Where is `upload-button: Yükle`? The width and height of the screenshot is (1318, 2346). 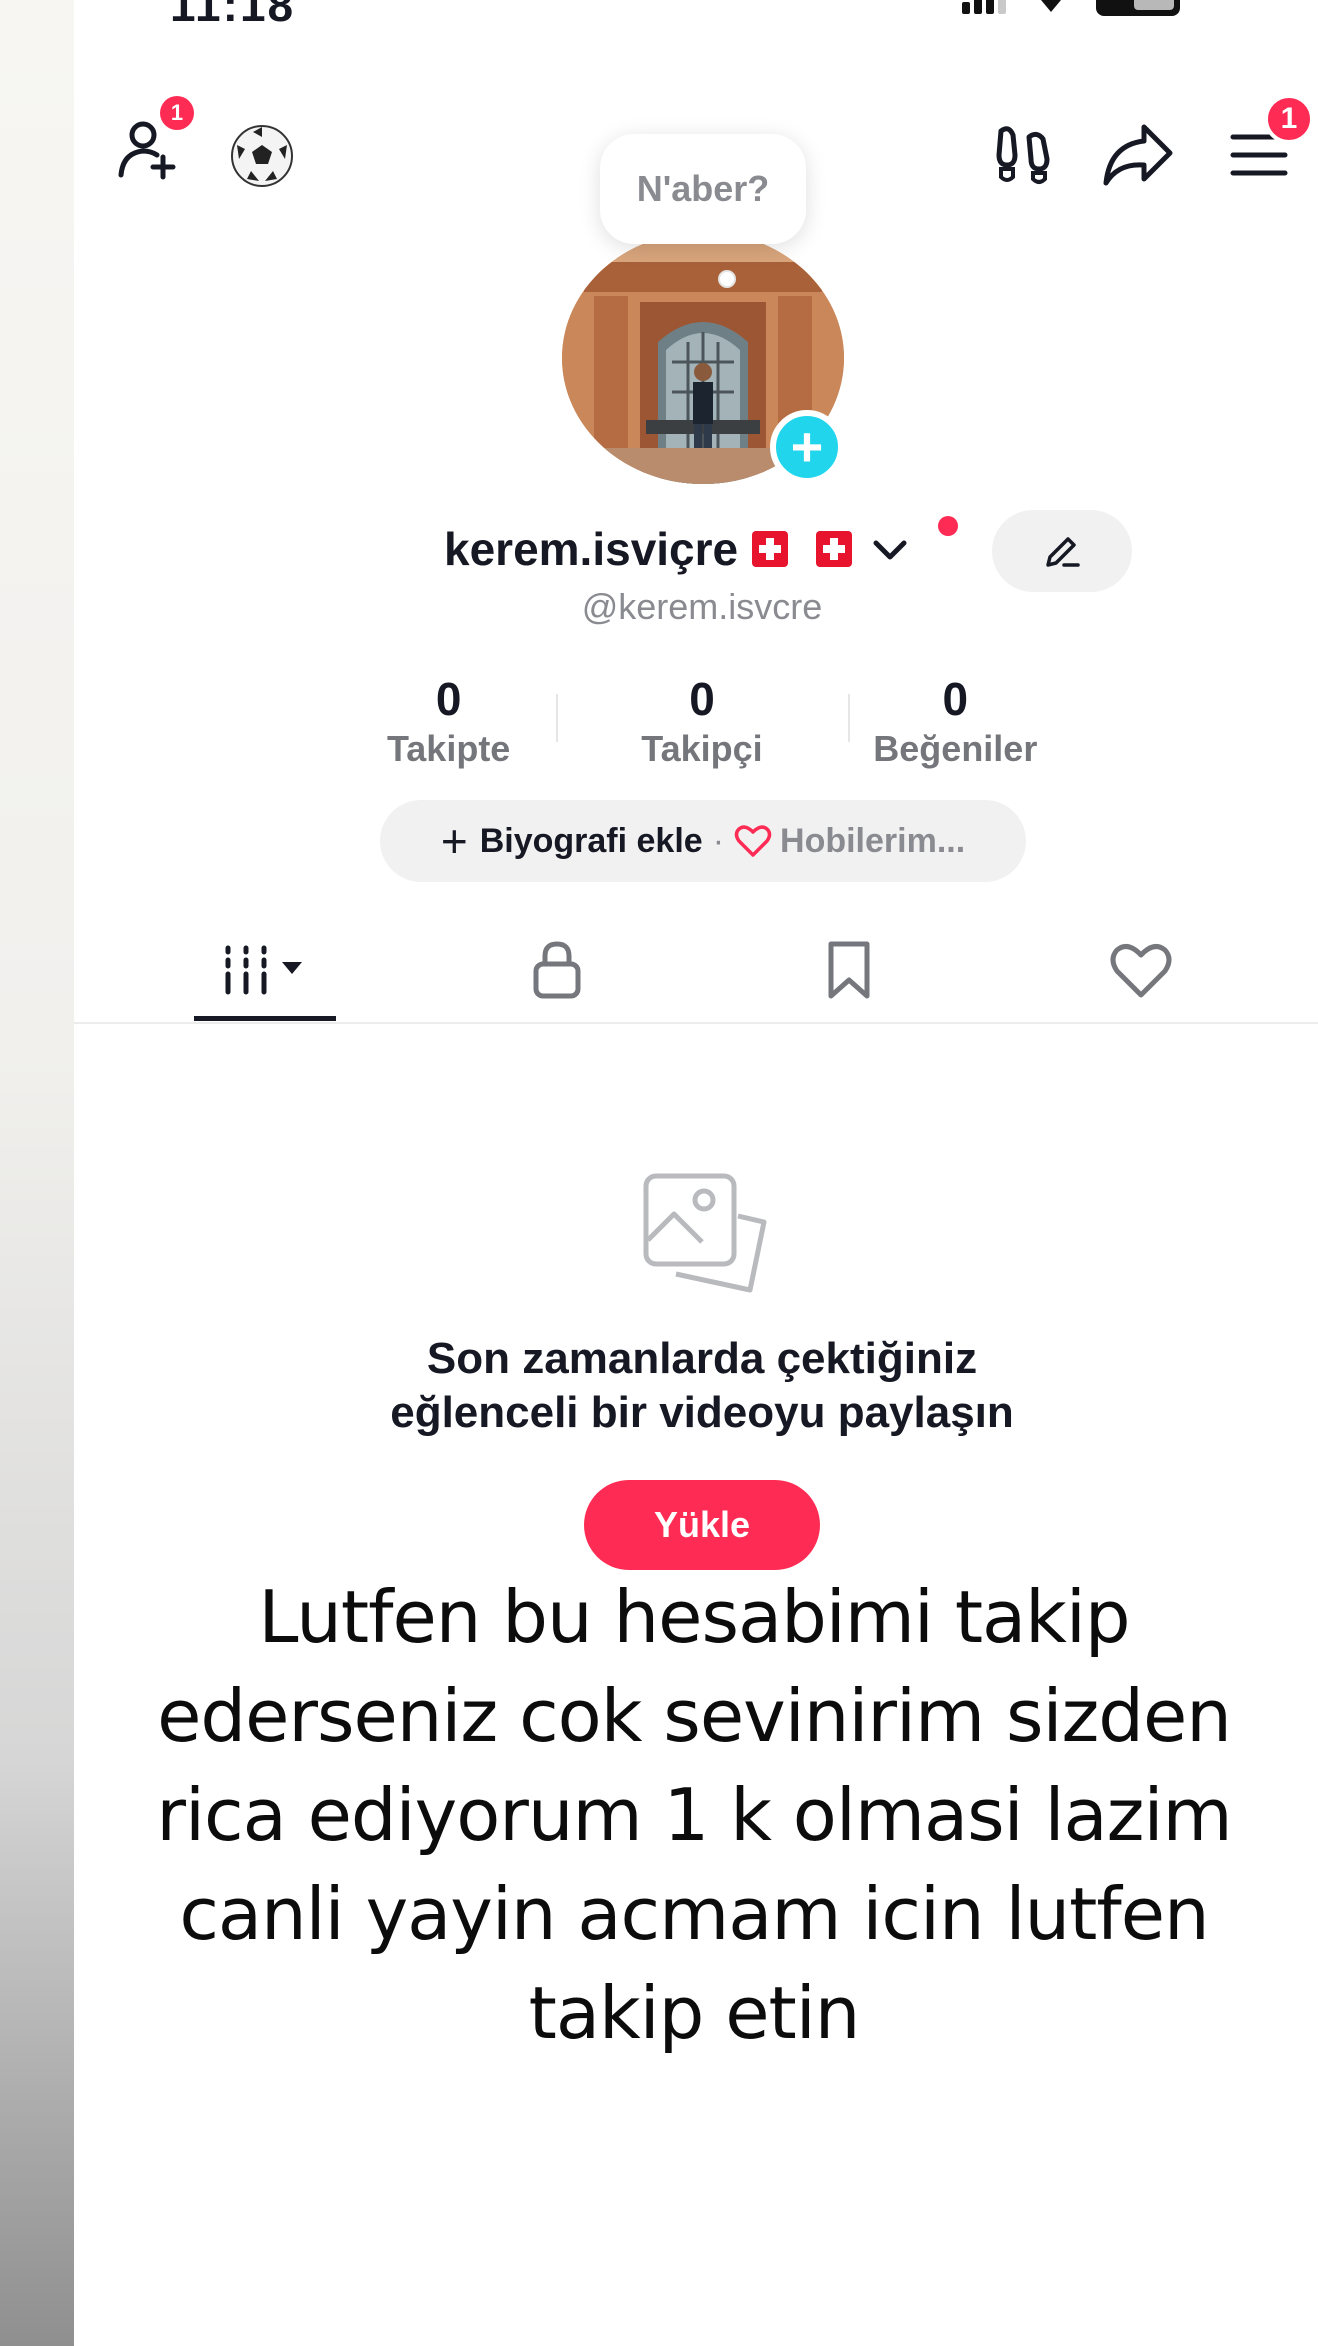
upload-button: Yükle is located at coordinates (702, 1525).